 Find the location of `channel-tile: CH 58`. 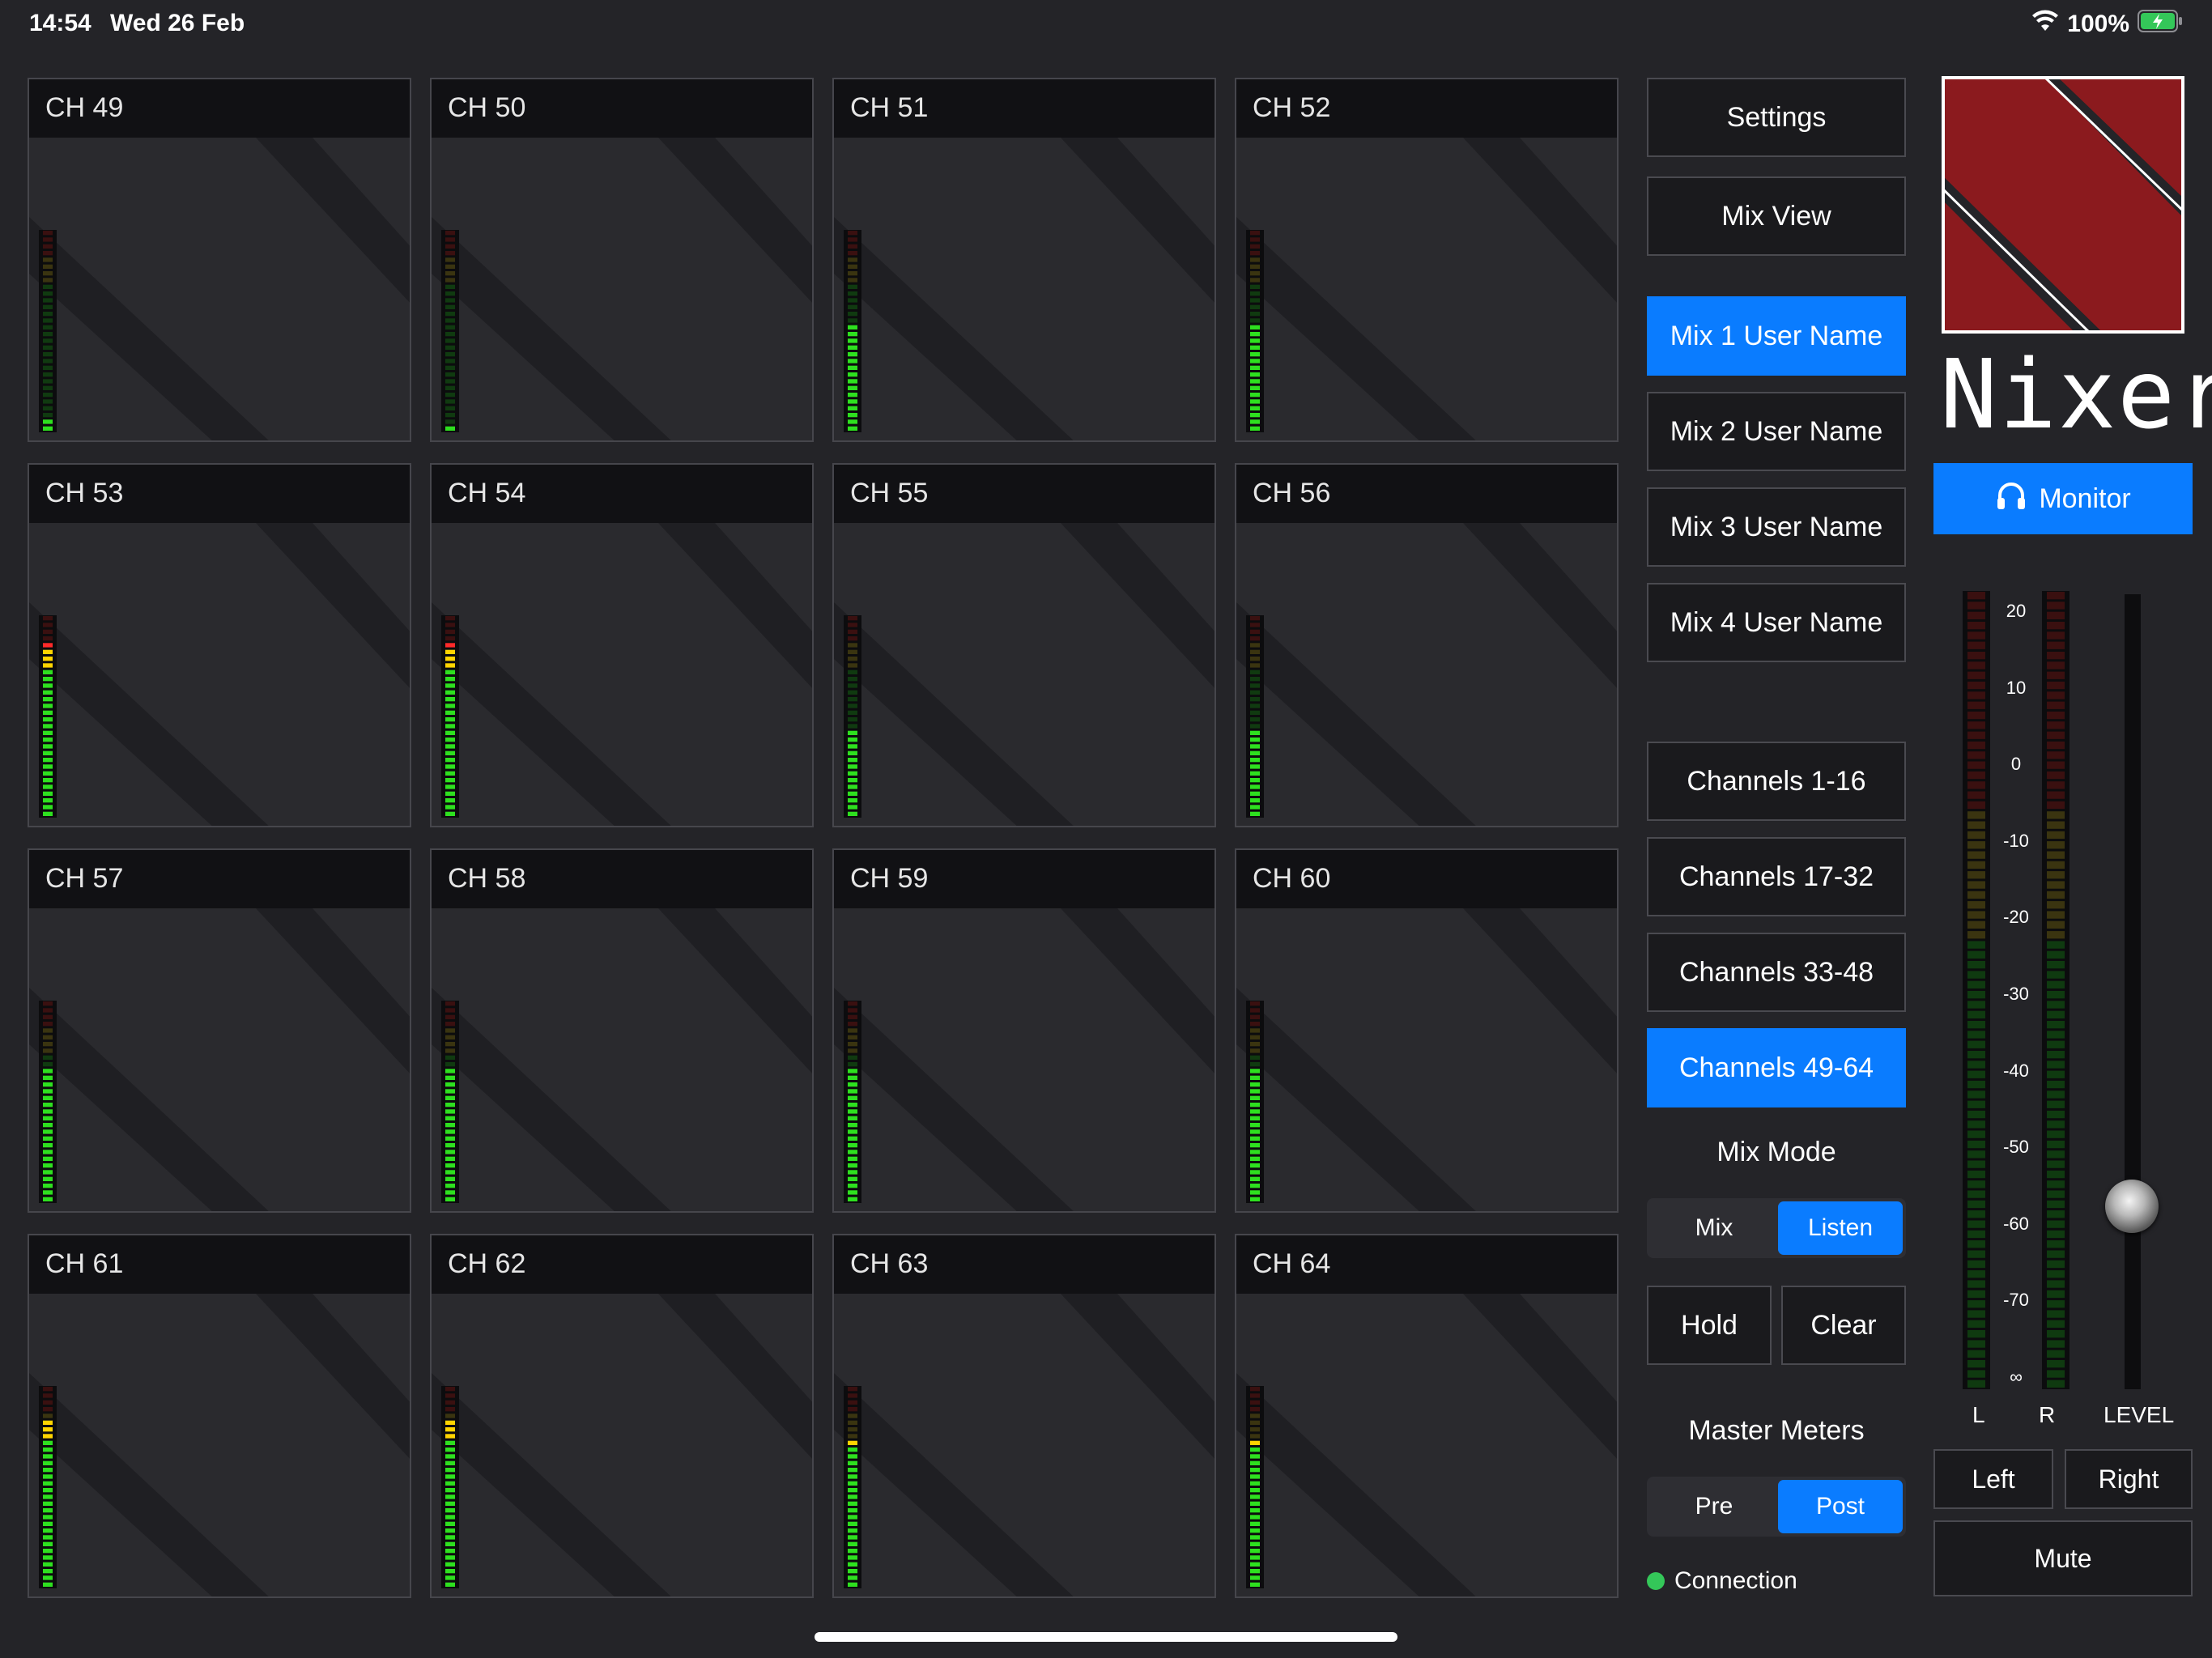

channel-tile: CH 58 is located at coordinates (622, 1030).